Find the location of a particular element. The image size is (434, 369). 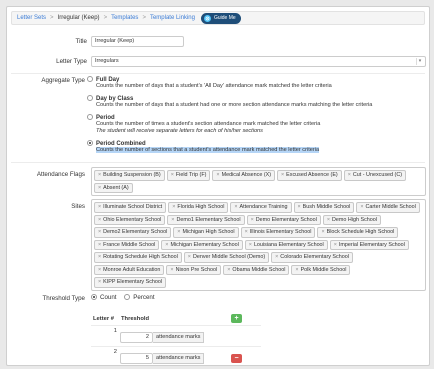

radio-period-combined is located at coordinates (90, 143).